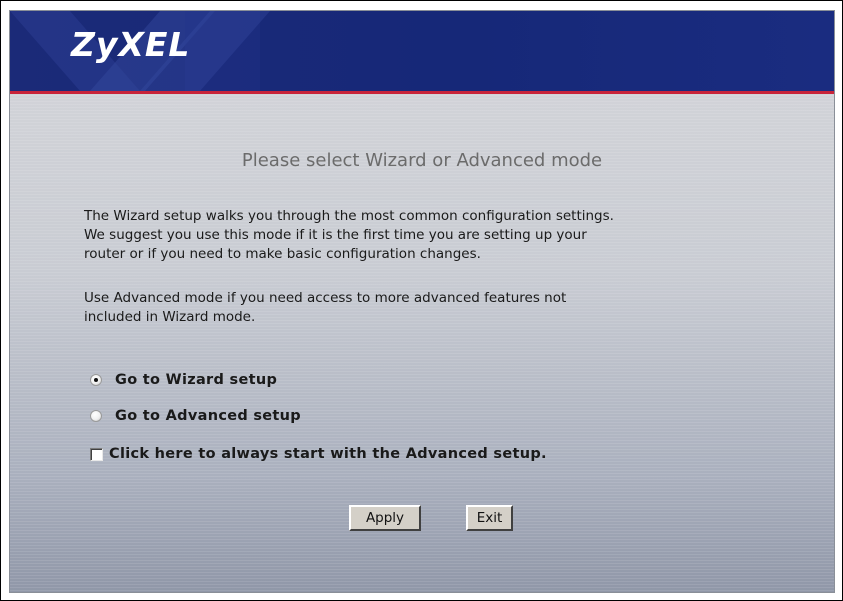 Image resolution: width=843 pixels, height=601 pixels. Describe the element at coordinates (385, 518) in the screenshot. I see `apply-button: Apply` at that location.